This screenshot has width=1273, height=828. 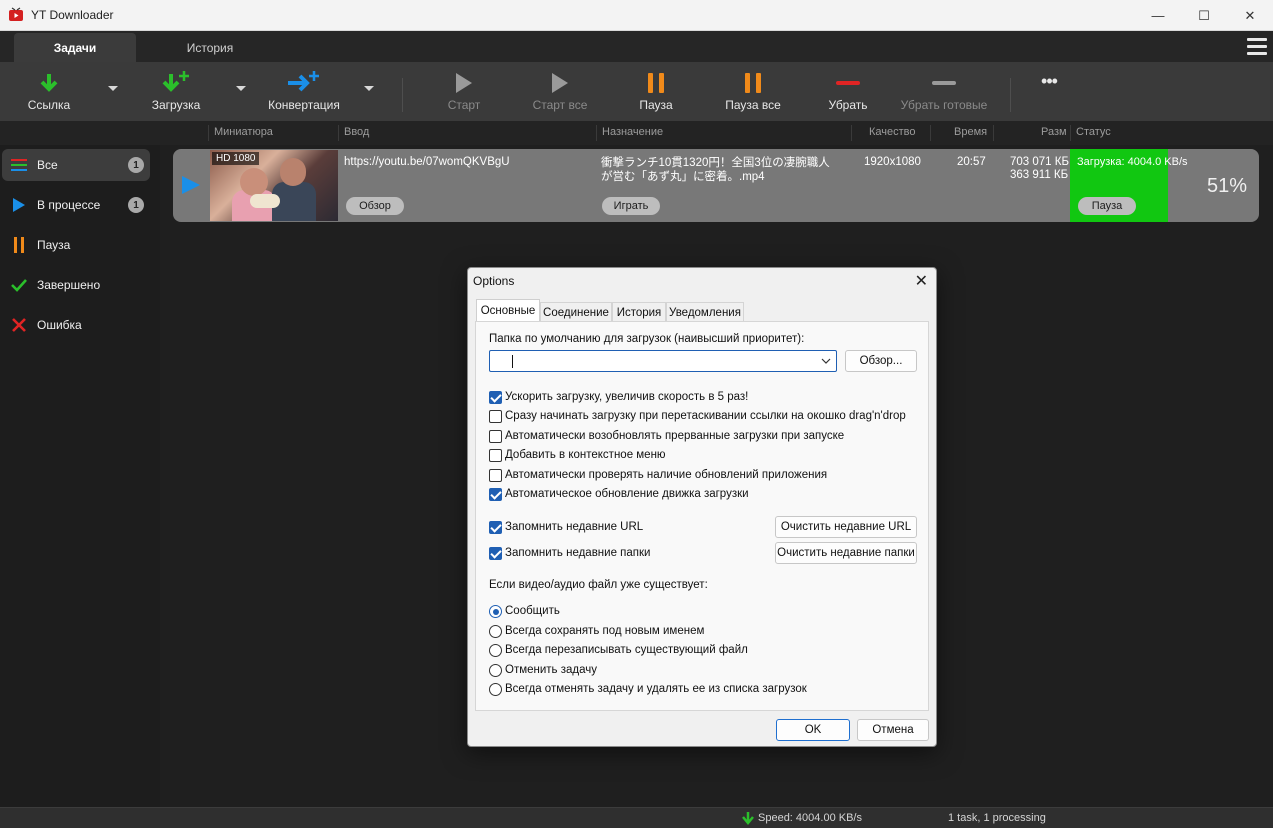 I want to click on sidebar-item-label: В процессе, so click(x=69, y=205).